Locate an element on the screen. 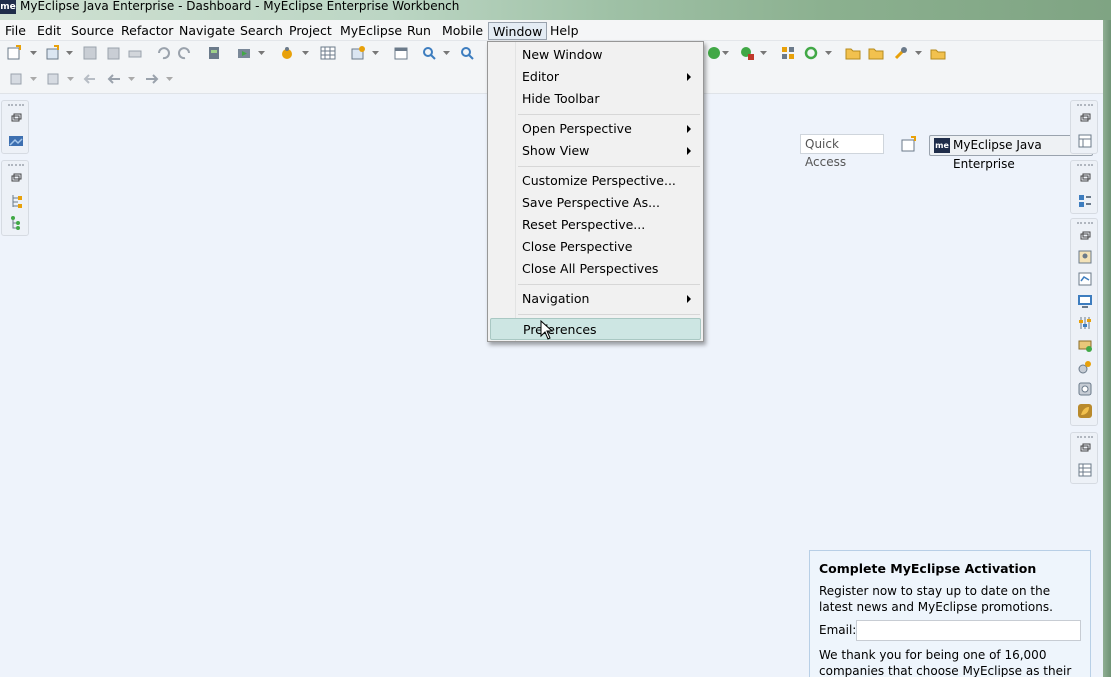  grid-icon is located at coordinates (328, 53).